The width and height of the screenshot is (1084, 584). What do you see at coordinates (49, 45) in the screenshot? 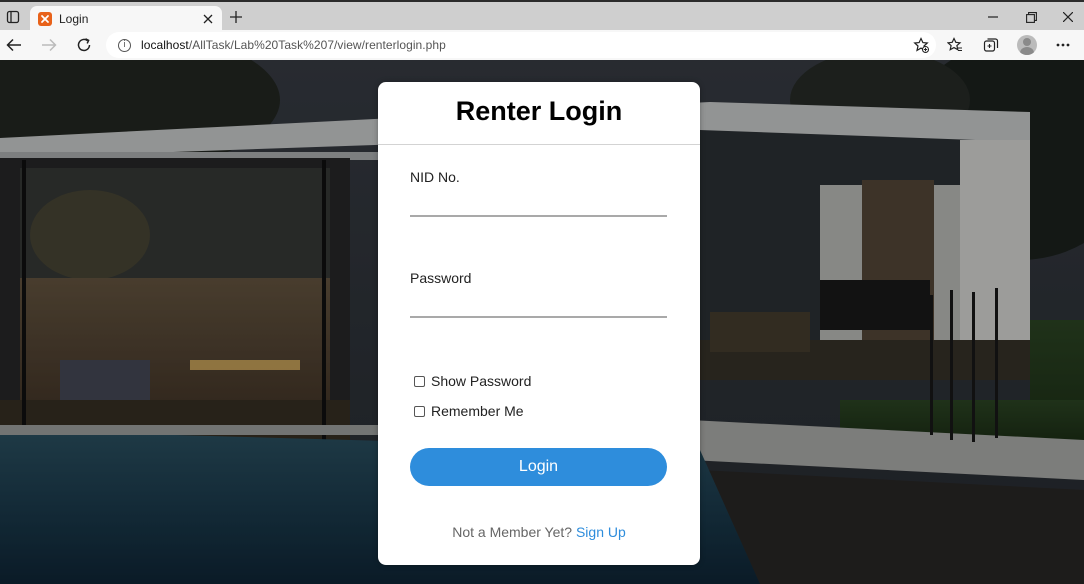
I see `forward-arrow-icon` at bounding box center [49, 45].